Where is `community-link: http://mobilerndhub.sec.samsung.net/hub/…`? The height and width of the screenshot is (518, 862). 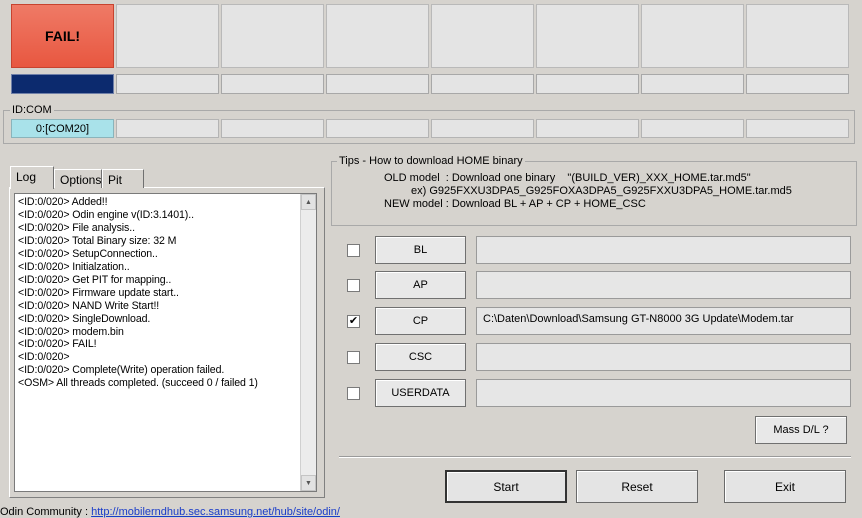 community-link: http://mobilerndhub.sec.samsung.net/hub/… is located at coordinates (215, 512).